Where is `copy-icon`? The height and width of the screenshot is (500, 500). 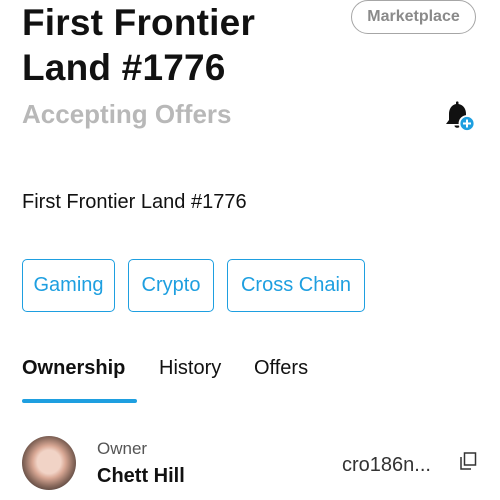 copy-icon is located at coordinates (468, 461).